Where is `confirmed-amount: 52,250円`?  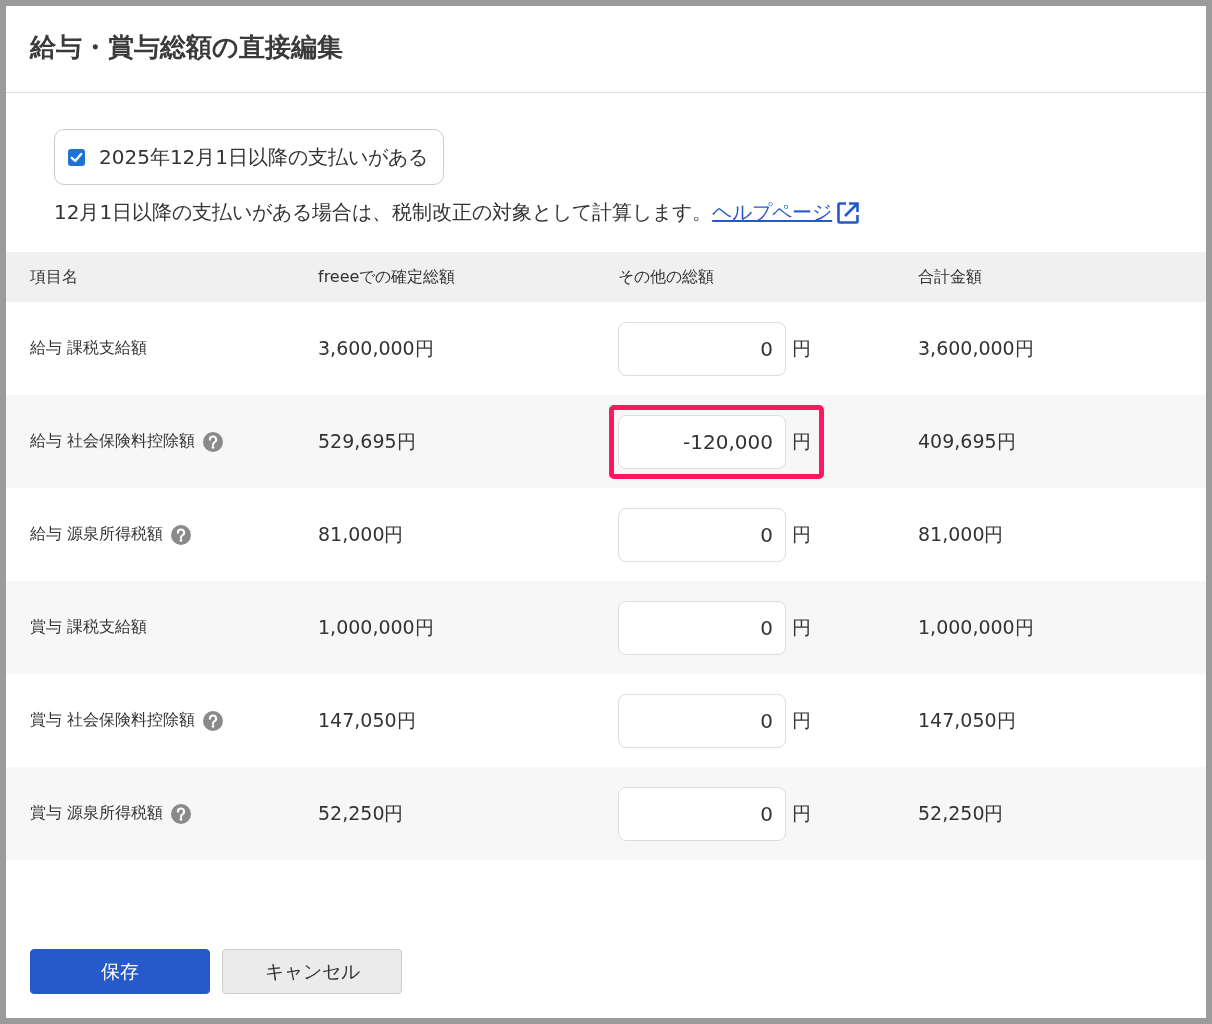
confirmed-amount: 52,250円 is located at coordinates (361, 813).